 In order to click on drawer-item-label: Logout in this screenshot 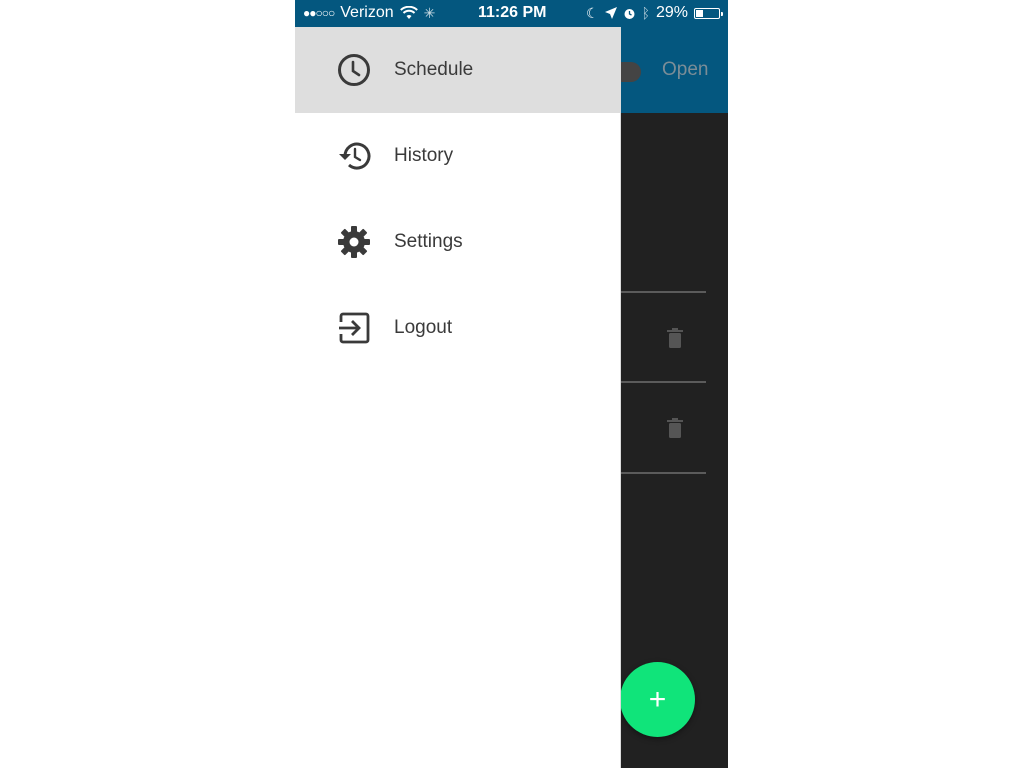, I will do `click(423, 327)`.